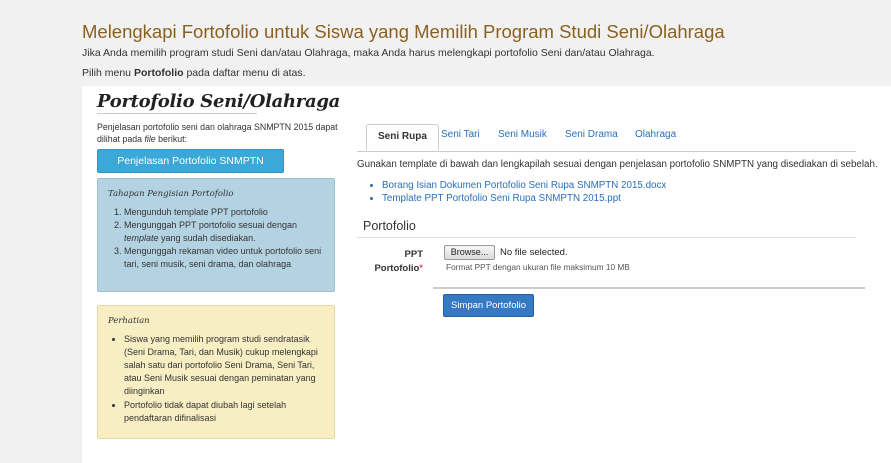 This screenshot has width=891, height=463. I want to click on step-item: Mengunduh template PPT portofolio, so click(224, 212).